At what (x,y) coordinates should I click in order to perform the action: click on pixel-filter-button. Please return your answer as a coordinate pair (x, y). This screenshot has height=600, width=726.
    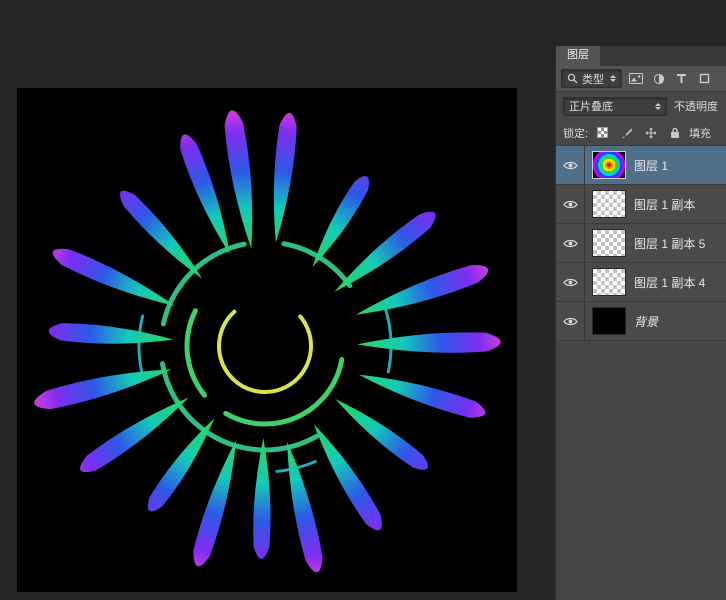
    Looking at the image, I should click on (635, 78).